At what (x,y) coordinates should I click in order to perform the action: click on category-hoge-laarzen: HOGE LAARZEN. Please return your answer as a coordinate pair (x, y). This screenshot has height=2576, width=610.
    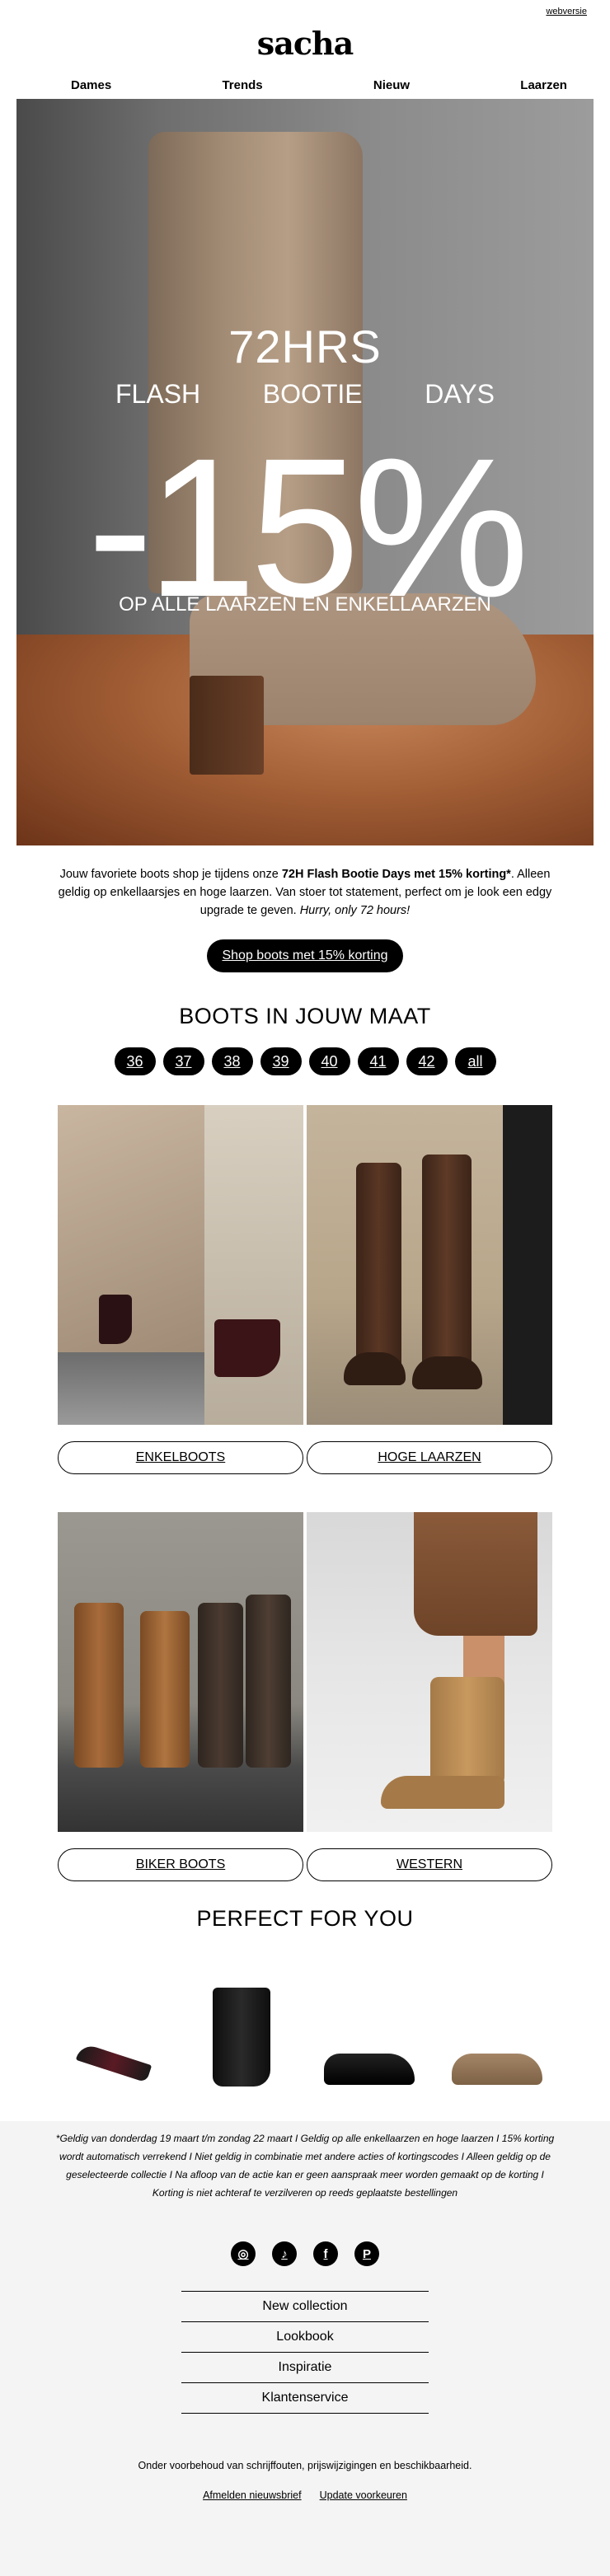
    Looking at the image, I should click on (429, 1289).